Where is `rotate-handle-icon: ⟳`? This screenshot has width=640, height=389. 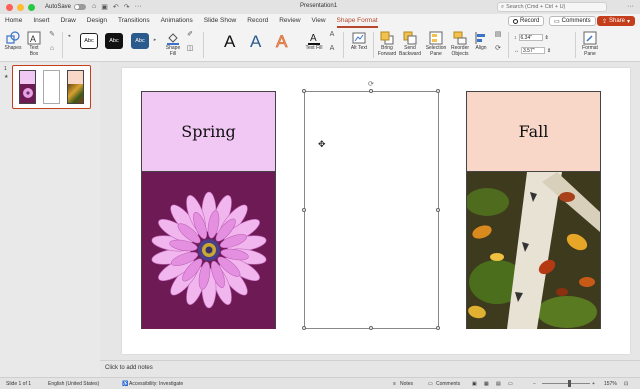
rotate-handle-icon: ⟳ is located at coordinates (371, 84).